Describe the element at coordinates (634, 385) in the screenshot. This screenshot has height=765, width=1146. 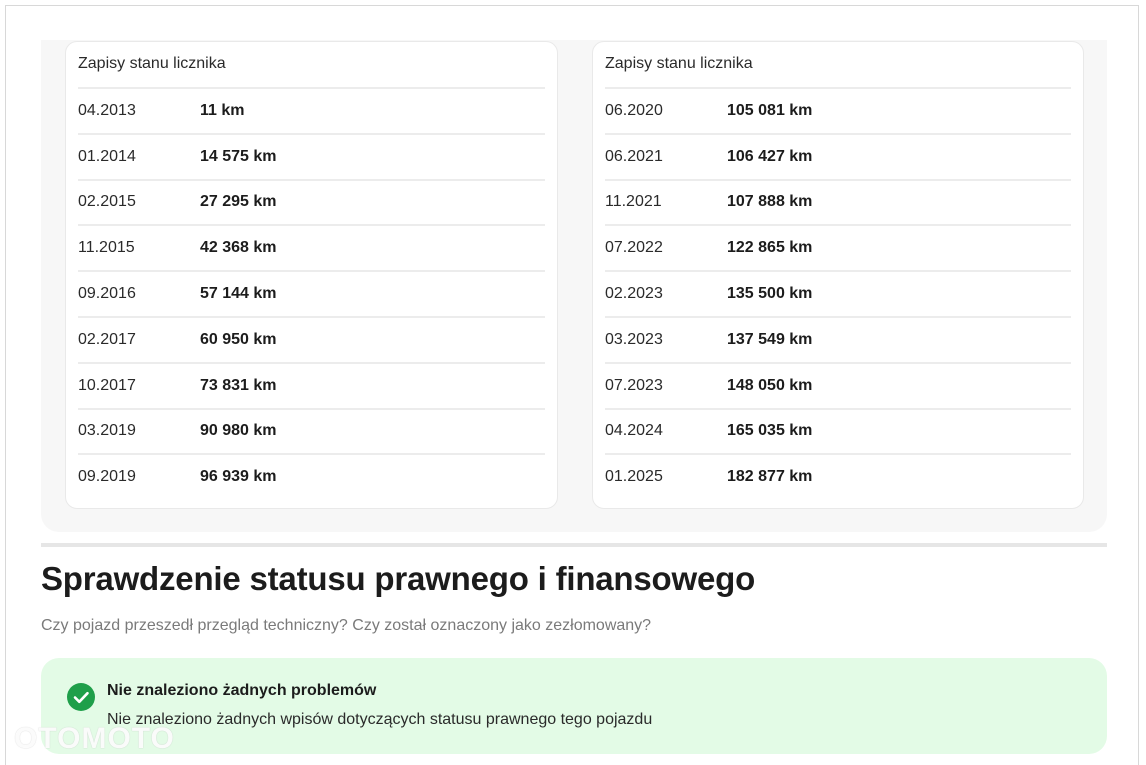
I see `mileage-date: 07.2023` at that location.